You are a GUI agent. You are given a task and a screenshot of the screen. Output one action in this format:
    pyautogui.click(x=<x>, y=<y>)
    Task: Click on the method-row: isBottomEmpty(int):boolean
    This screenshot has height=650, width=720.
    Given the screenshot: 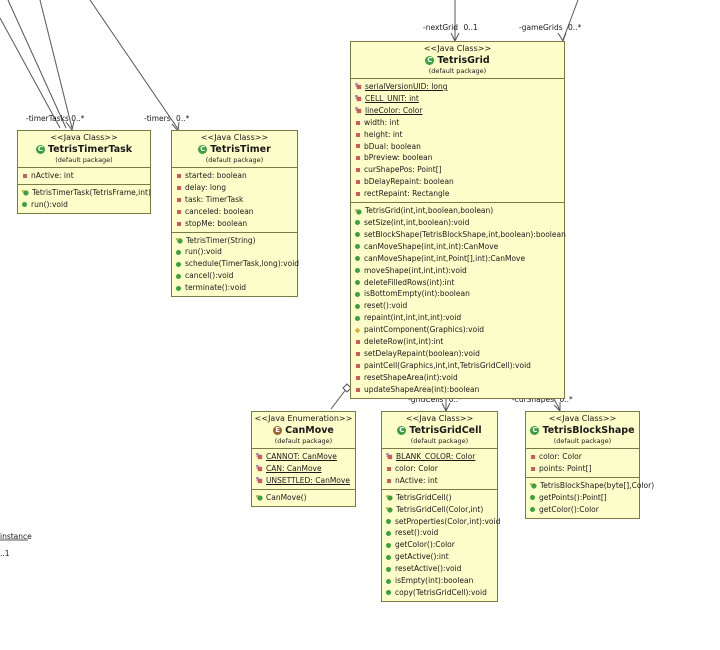 What is the action you would take?
    pyautogui.click(x=458, y=294)
    